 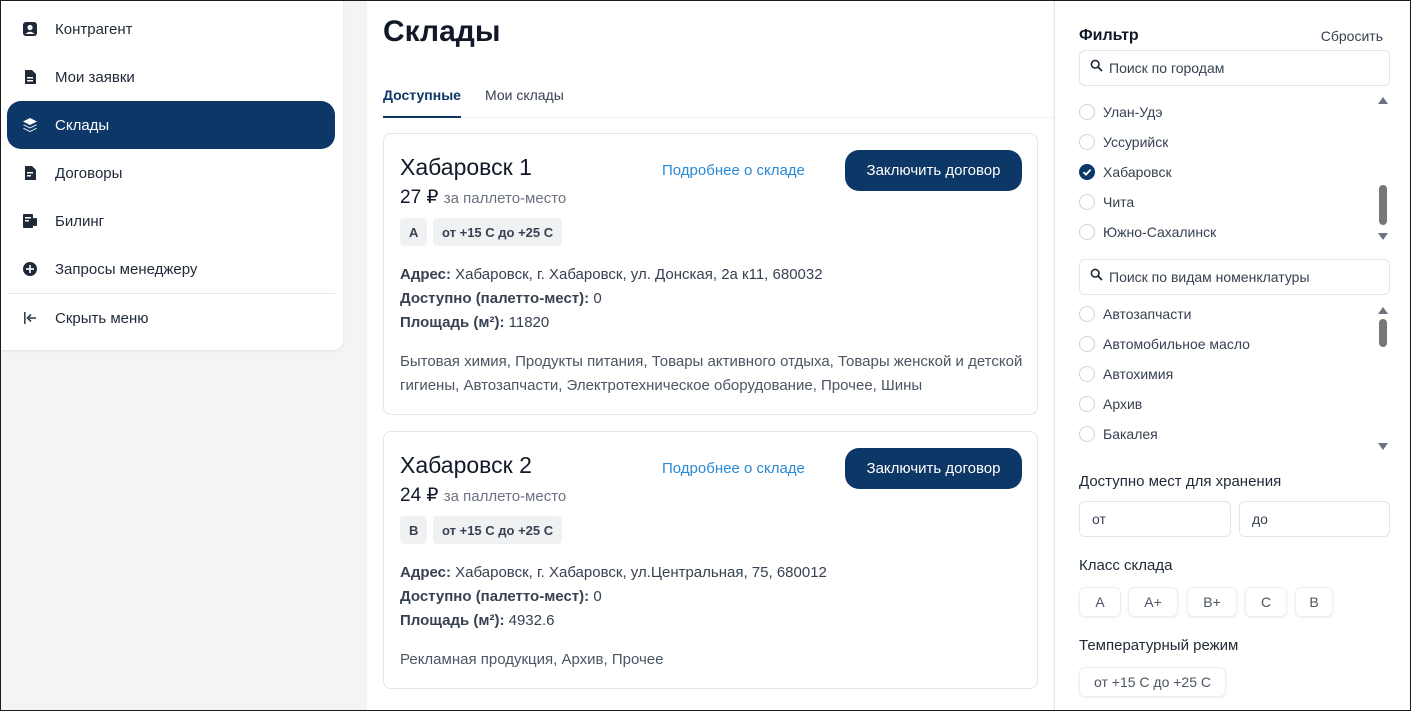 I want to click on available-label: Доступно (палетто-мест):, so click(x=495, y=596).